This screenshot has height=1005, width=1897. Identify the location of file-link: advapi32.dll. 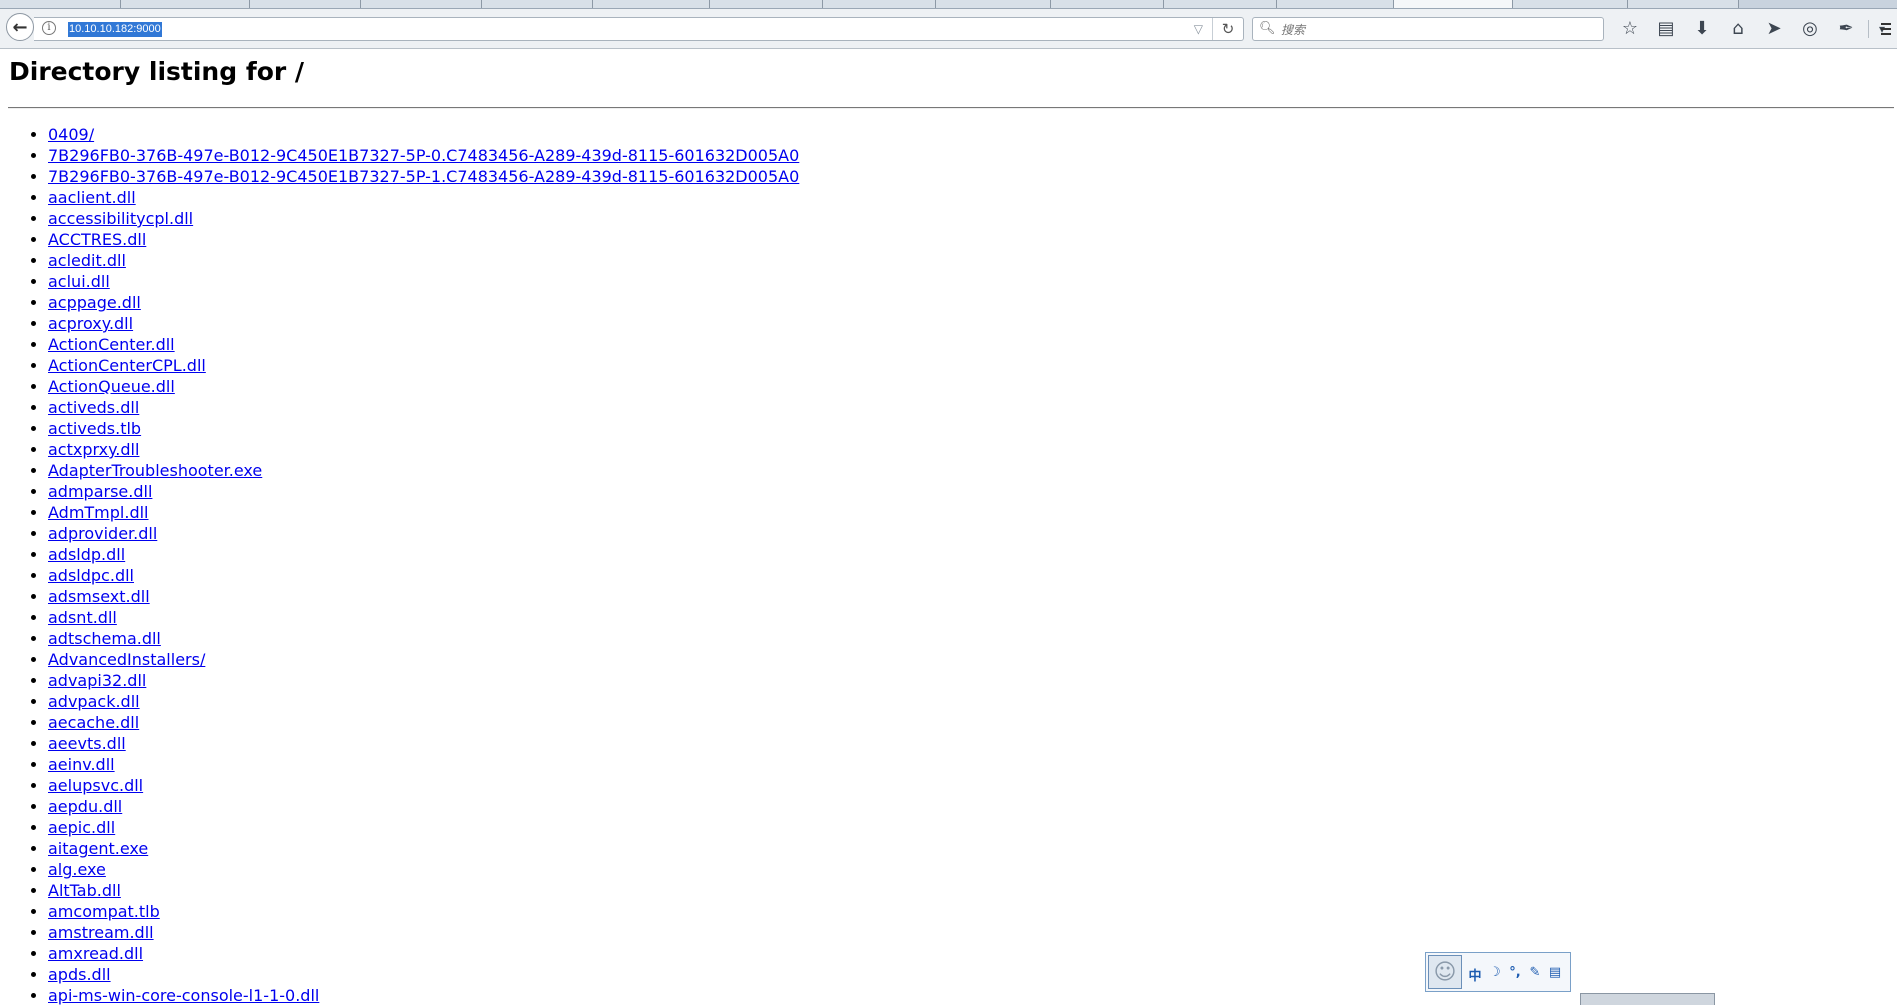
(97, 680).